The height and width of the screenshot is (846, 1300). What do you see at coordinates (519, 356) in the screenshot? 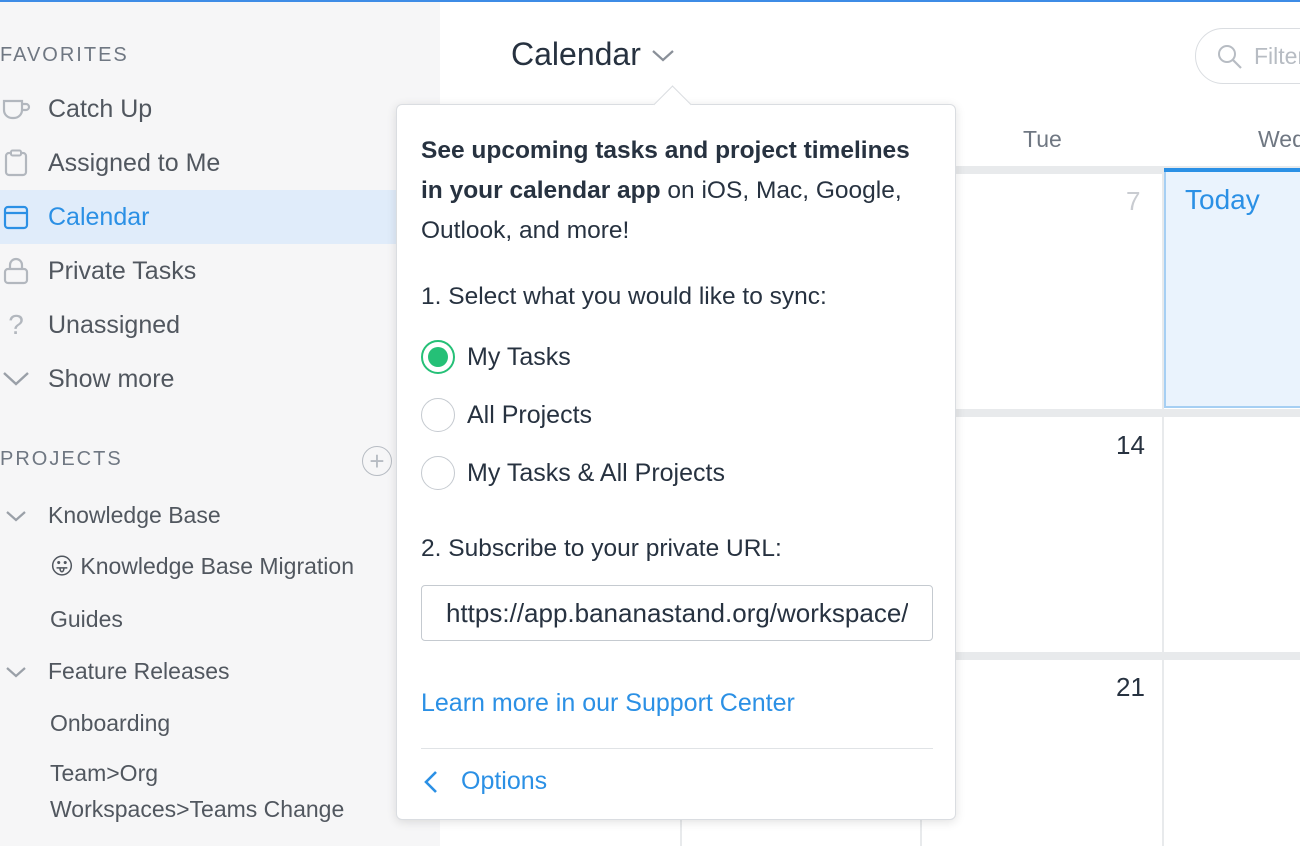
I see `radio-label: My Tasks` at bounding box center [519, 356].